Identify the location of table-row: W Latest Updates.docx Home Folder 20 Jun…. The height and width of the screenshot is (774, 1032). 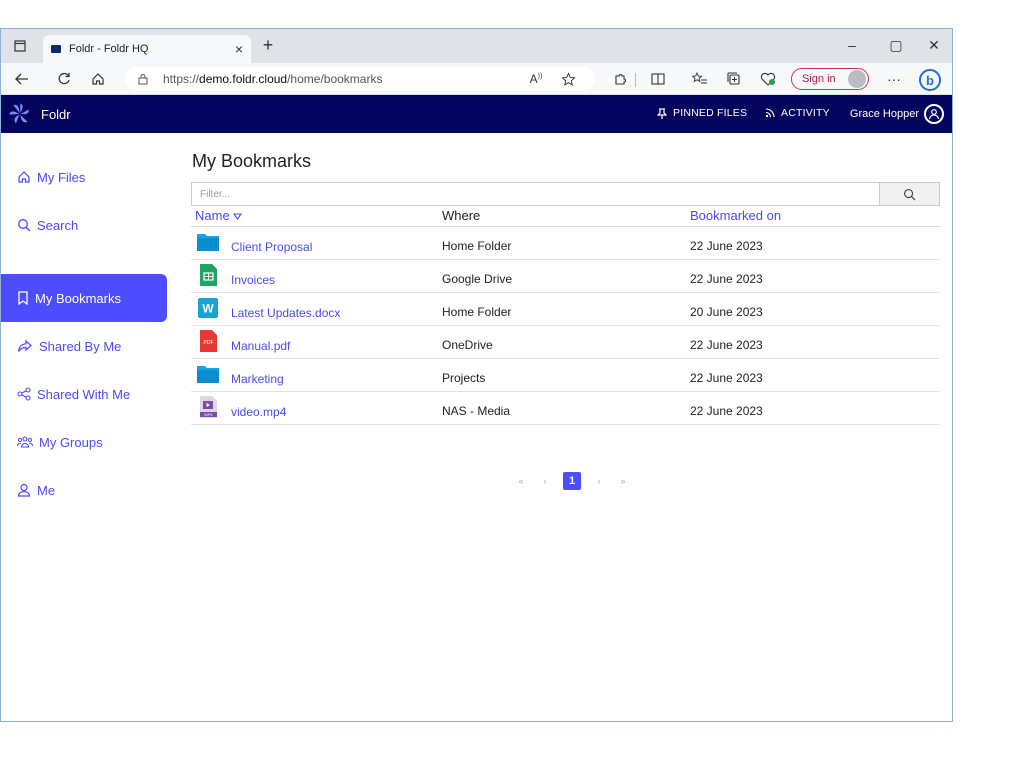
(565, 309).